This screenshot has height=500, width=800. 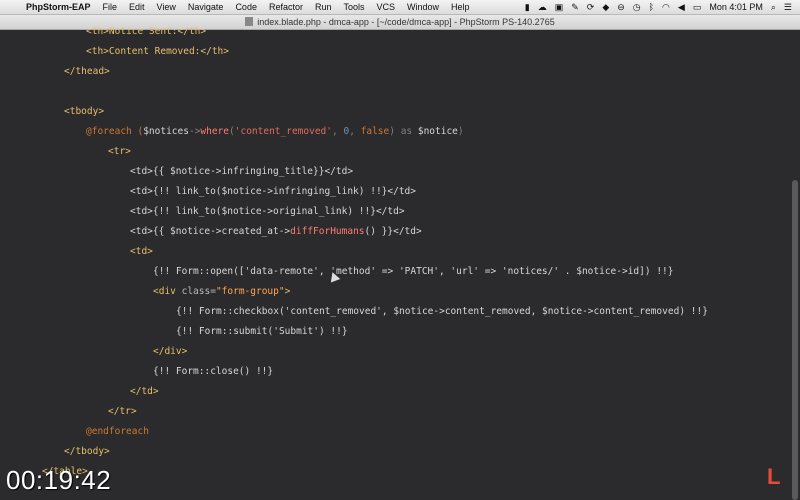 I want to click on code-line: </thead>, so click(x=87, y=72).